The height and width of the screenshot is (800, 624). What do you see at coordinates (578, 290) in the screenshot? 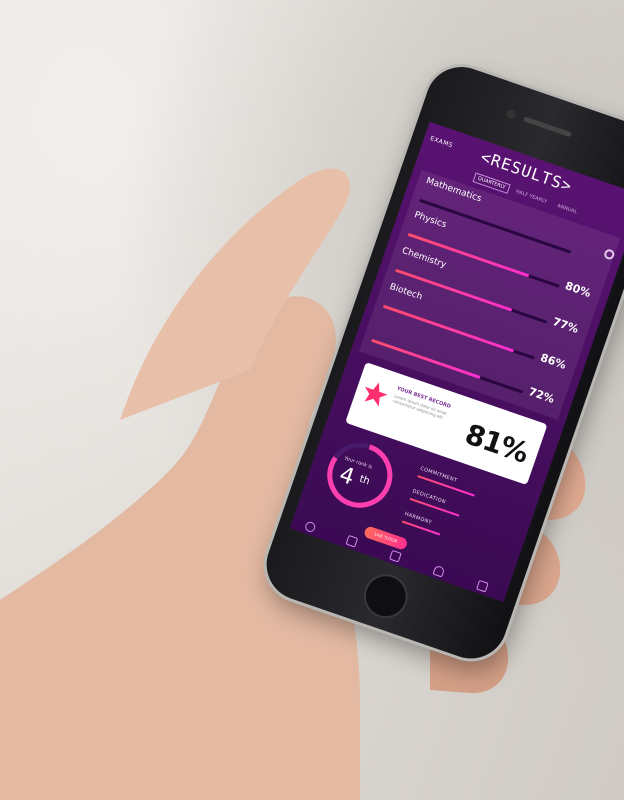
I see `subject-percent: 80%` at bounding box center [578, 290].